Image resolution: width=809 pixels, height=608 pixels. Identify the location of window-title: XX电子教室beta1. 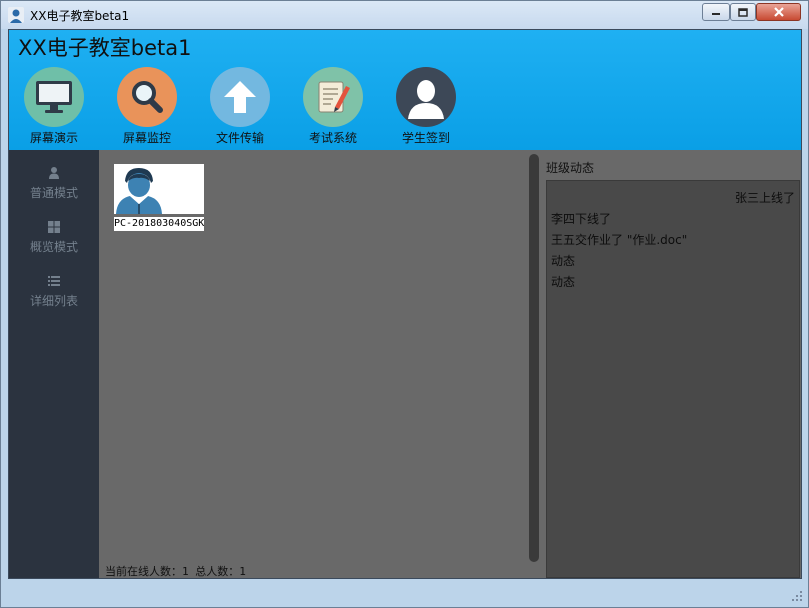
(80, 16).